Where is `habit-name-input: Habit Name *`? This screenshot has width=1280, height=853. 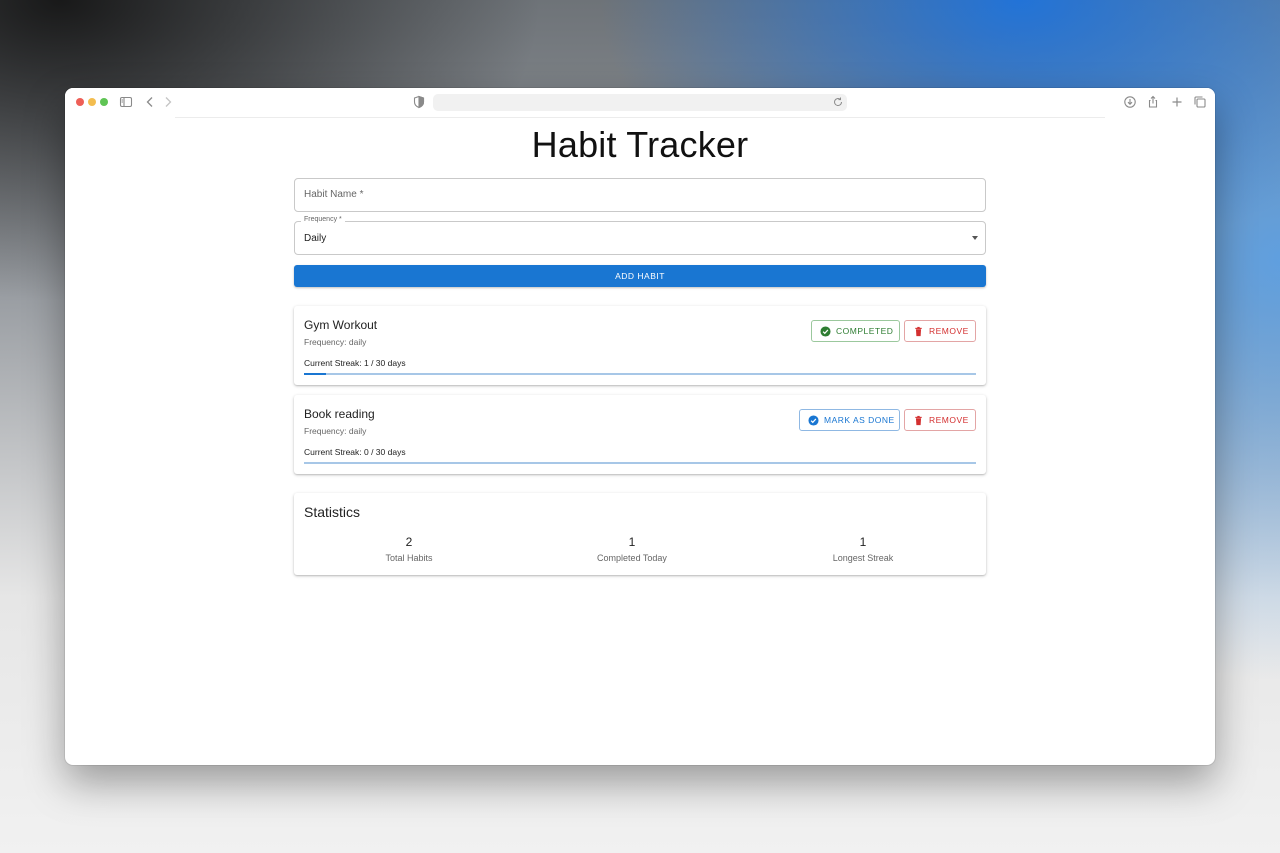
habit-name-input: Habit Name * is located at coordinates (640, 195).